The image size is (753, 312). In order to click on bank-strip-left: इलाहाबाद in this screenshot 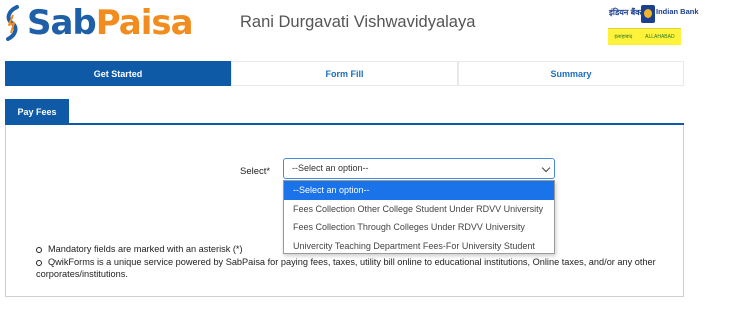, I will do `click(623, 37)`.